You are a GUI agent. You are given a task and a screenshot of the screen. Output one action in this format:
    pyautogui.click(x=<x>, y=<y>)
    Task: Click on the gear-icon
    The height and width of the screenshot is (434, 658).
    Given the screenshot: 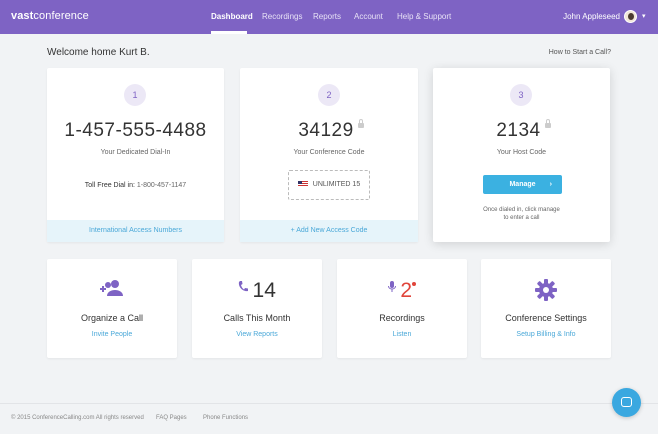 What is the action you would take?
    pyautogui.click(x=546, y=290)
    